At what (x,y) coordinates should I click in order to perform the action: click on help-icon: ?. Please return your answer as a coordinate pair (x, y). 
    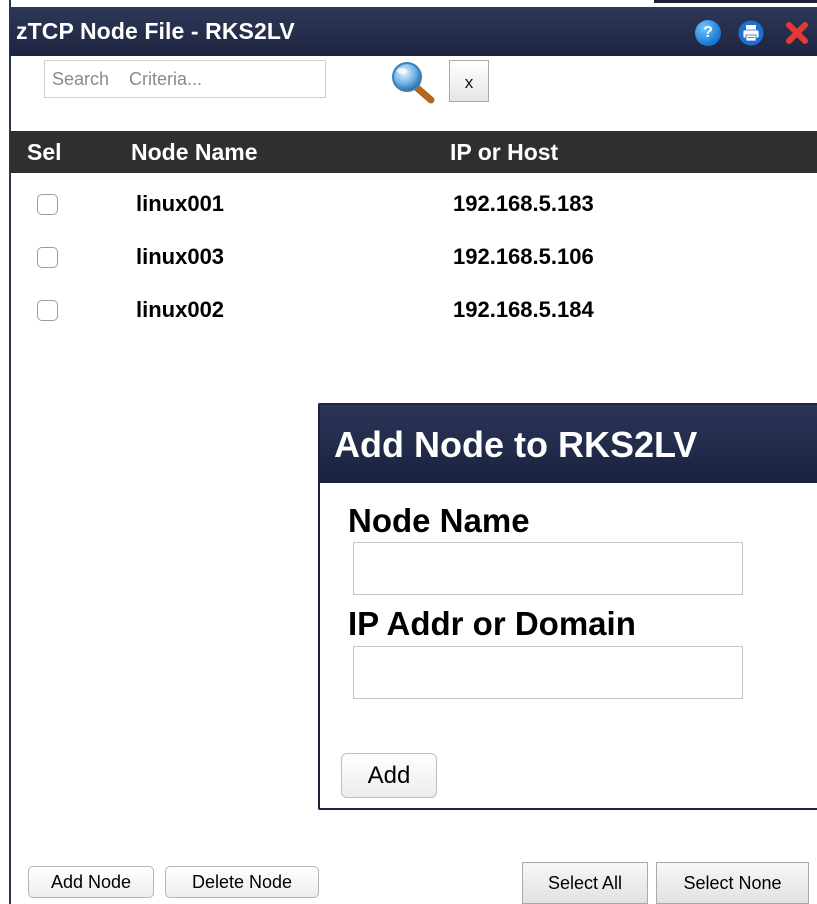
    Looking at the image, I should click on (708, 33).